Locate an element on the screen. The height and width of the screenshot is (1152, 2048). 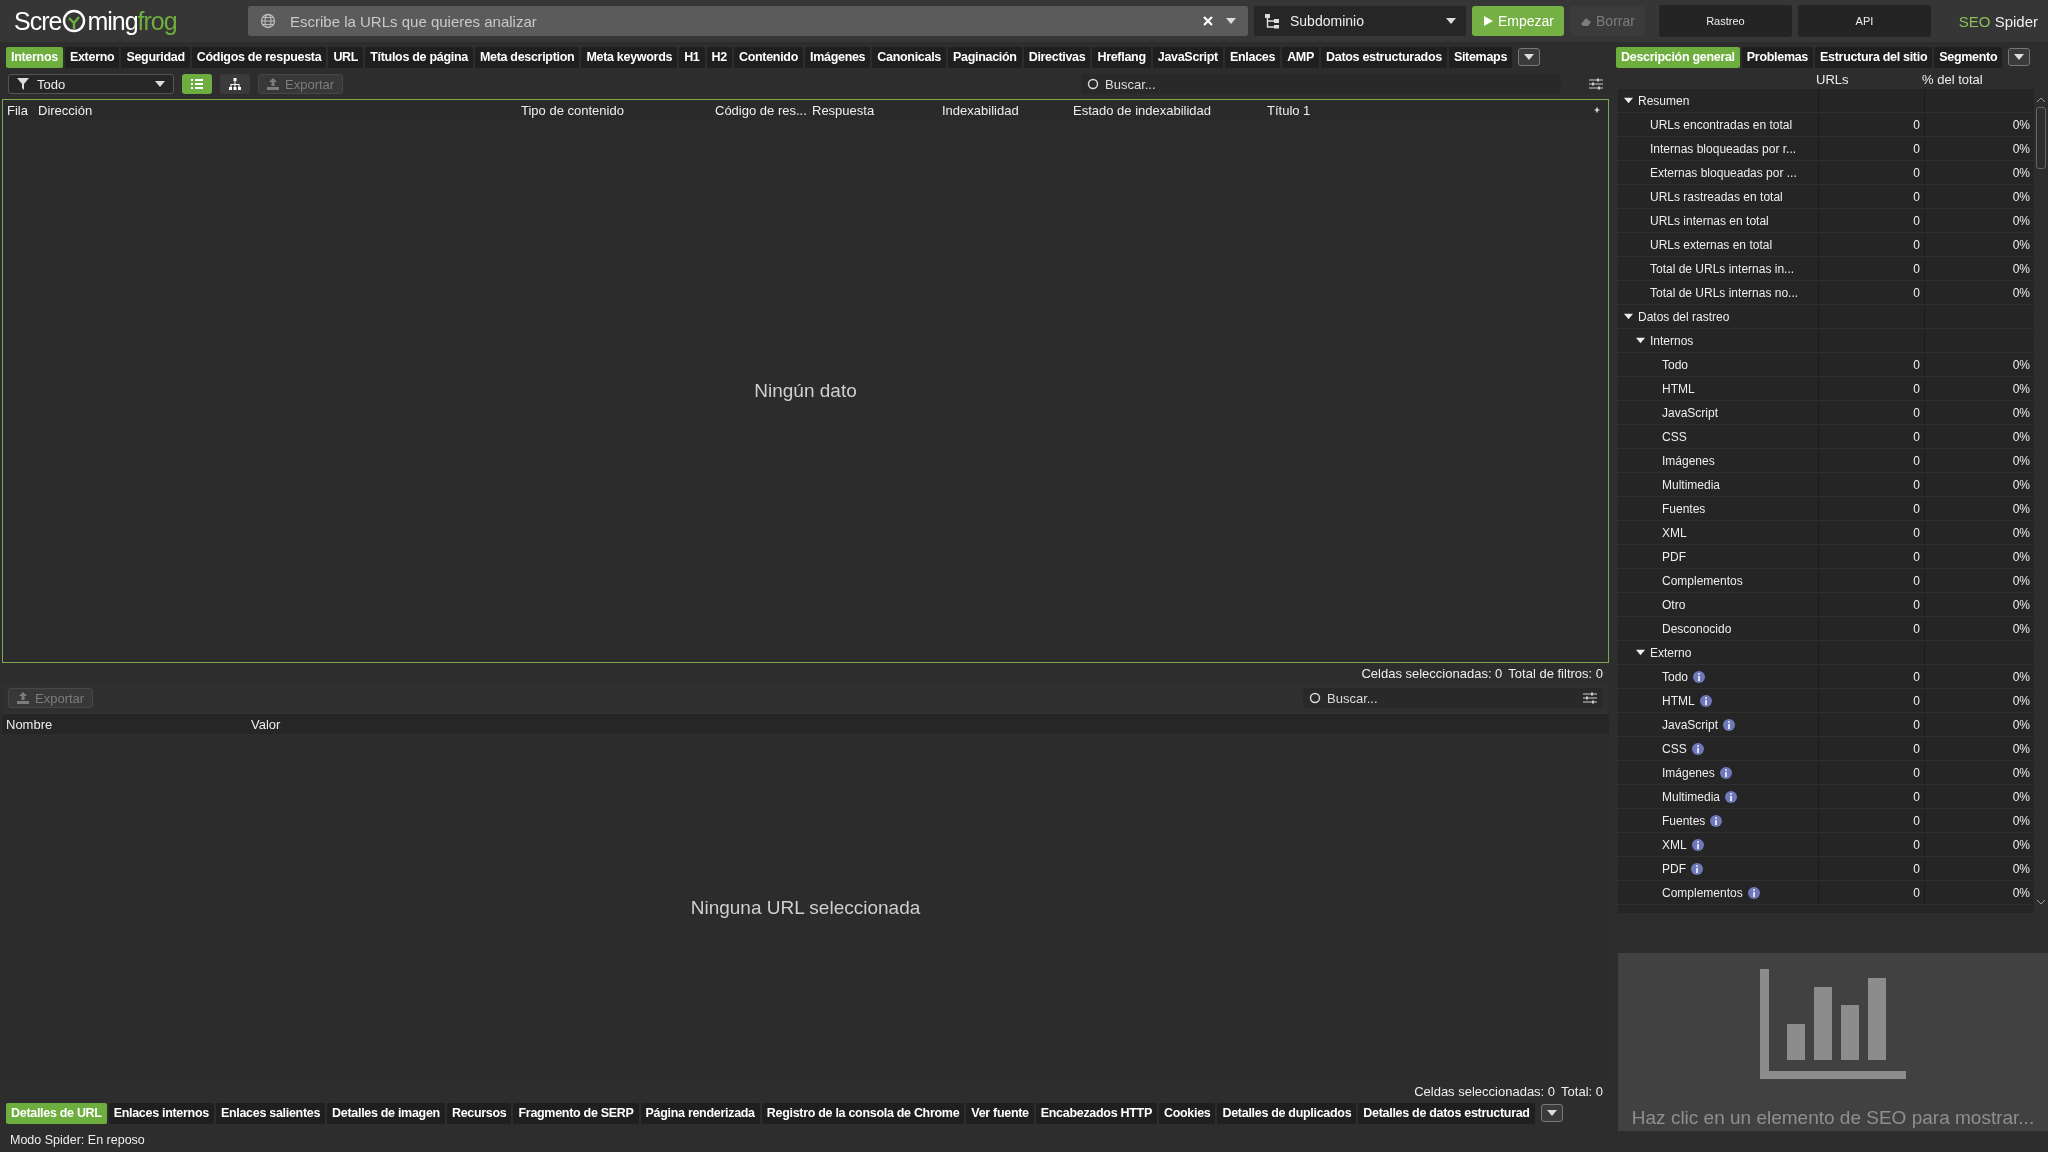
tab: Directivas is located at coordinates (1057, 57).